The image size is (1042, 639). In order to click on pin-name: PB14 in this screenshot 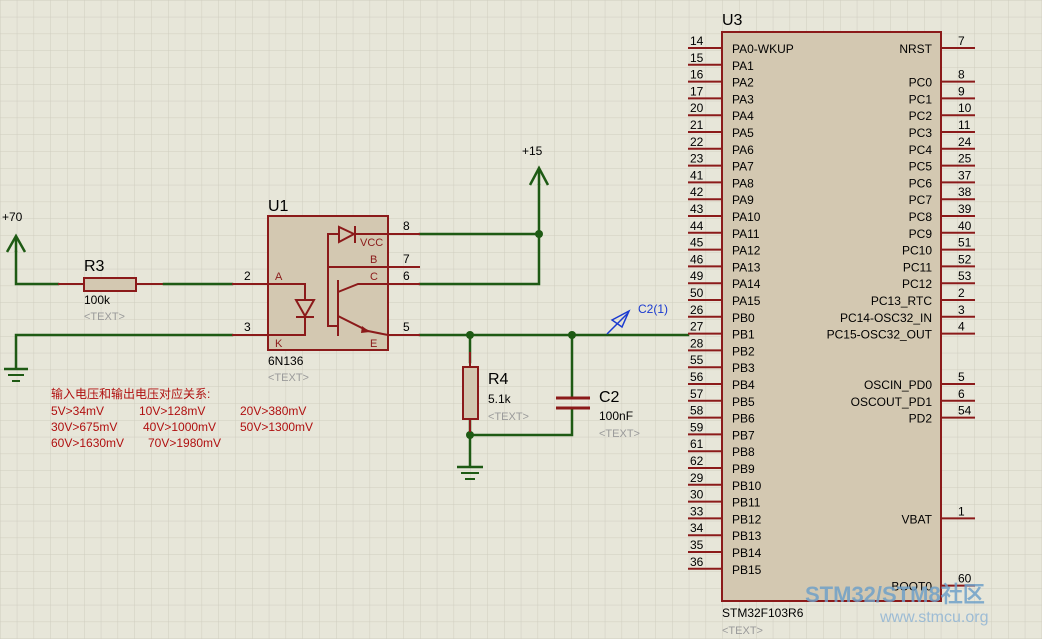, I will do `click(747, 553)`.